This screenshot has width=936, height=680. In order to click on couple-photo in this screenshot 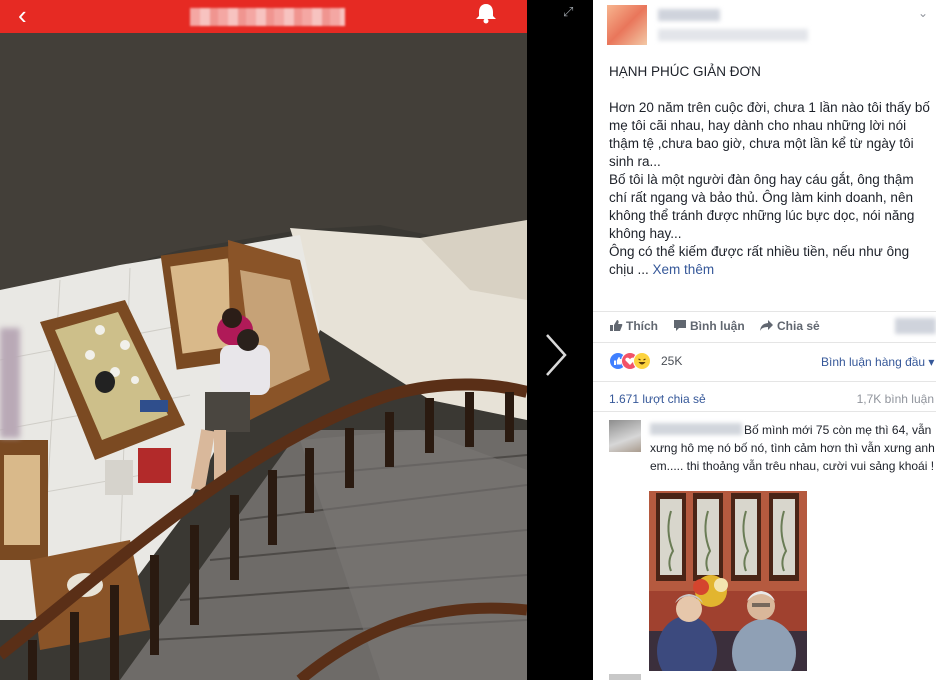, I will do `click(728, 581)`.